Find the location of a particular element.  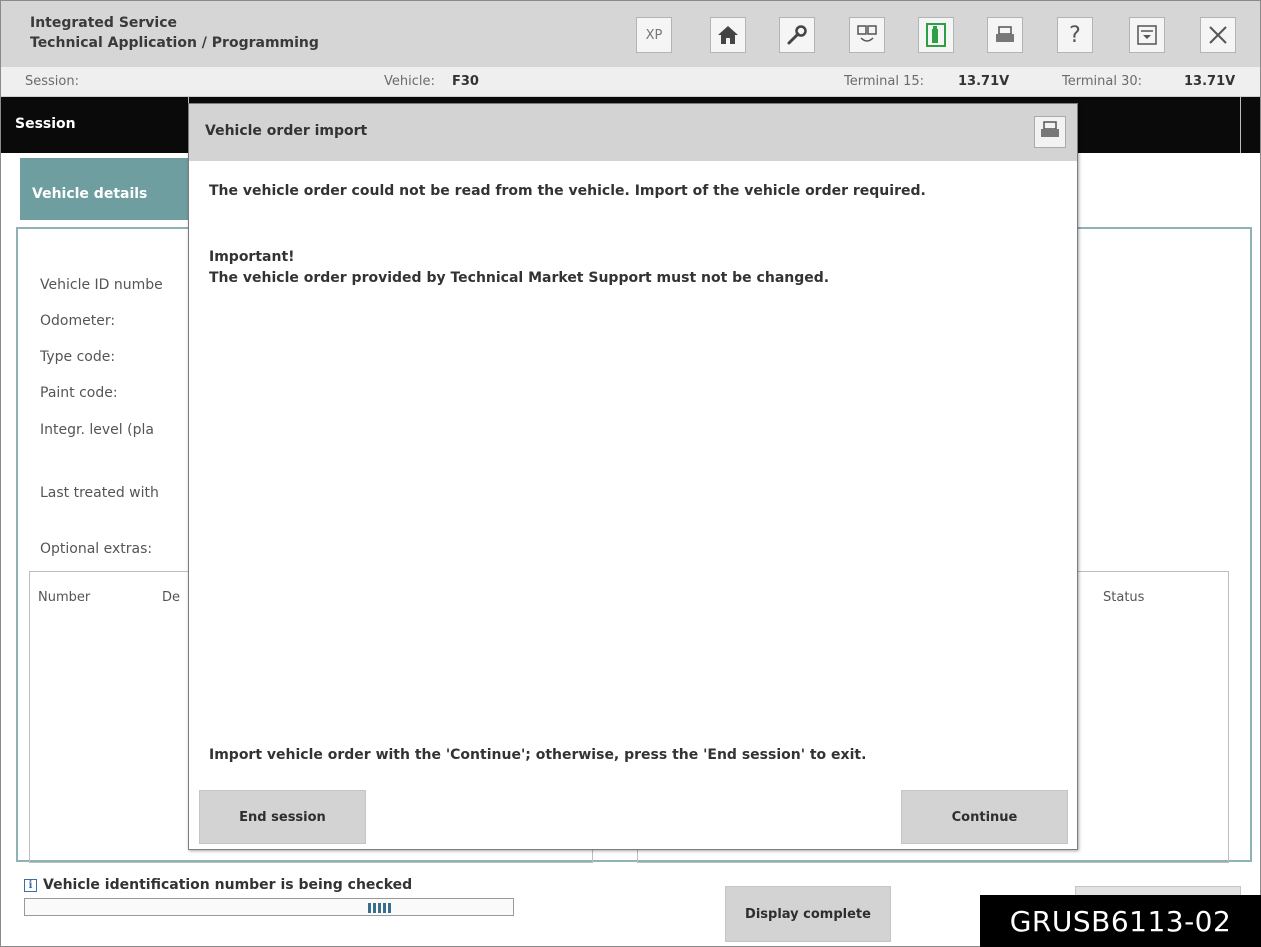

optional-extras-label: Optional extras: is located at coordinates (96, 549).